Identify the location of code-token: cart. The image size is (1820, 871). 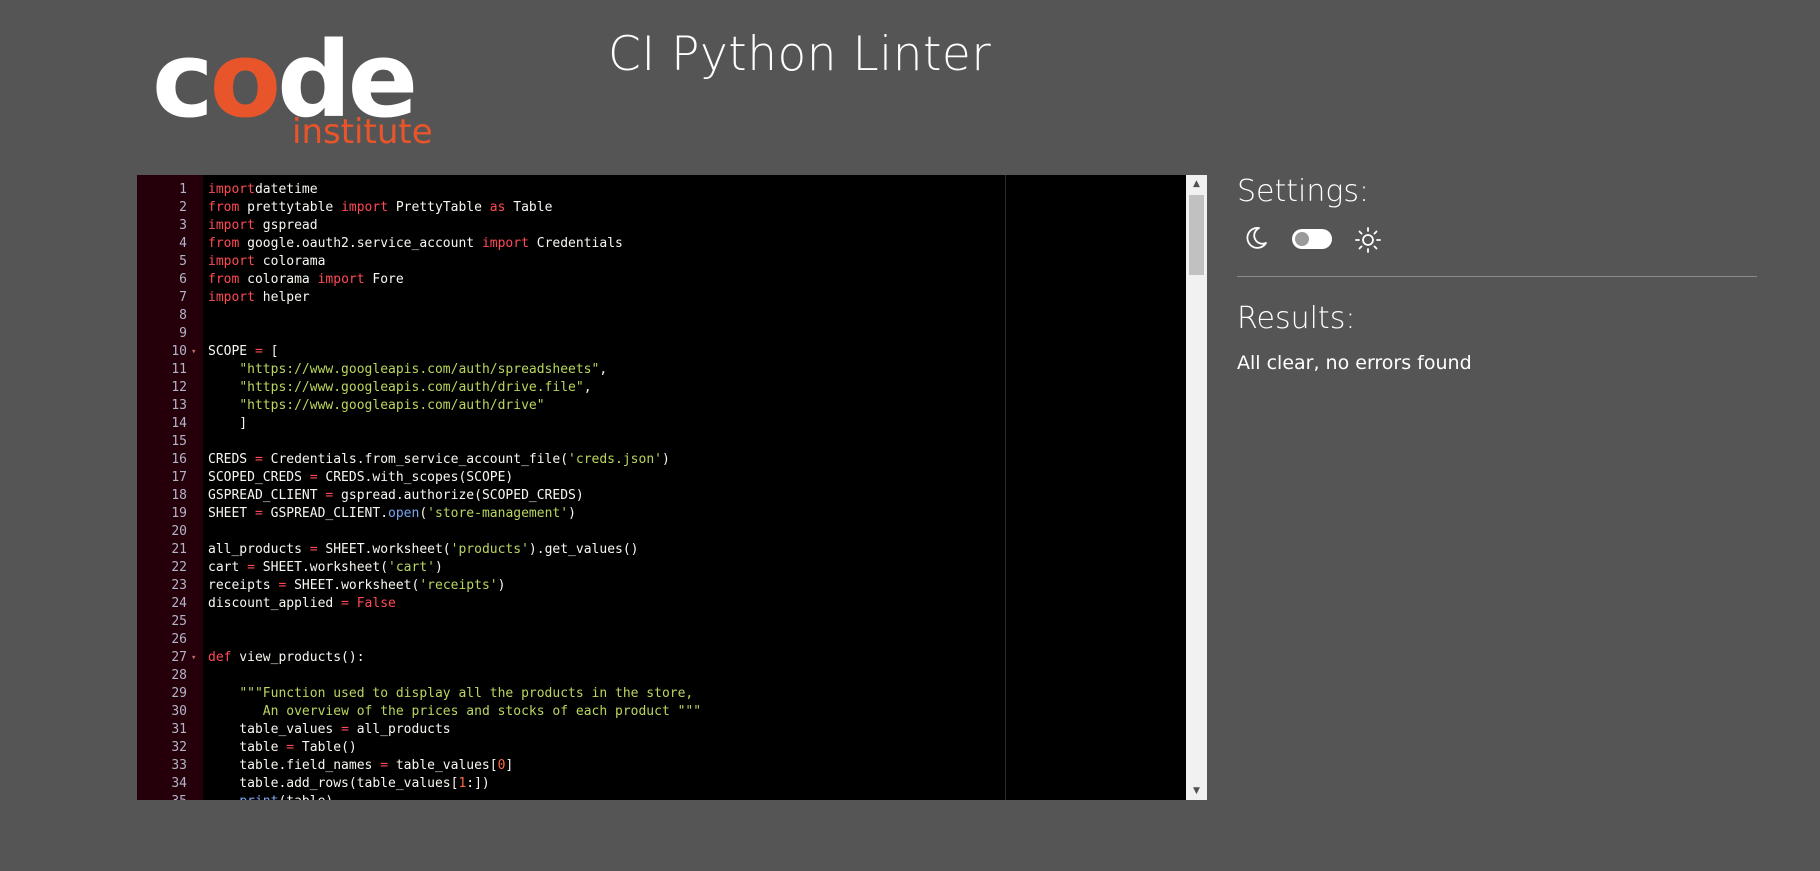
(228, 567).